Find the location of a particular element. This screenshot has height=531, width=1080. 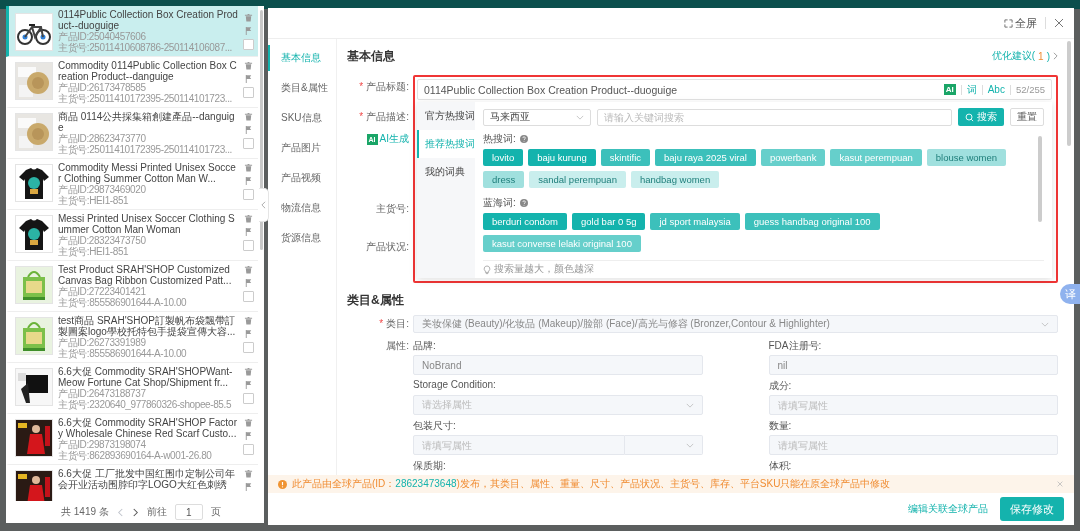

keyword-chip: lovito is located at coordinates (503, 157).